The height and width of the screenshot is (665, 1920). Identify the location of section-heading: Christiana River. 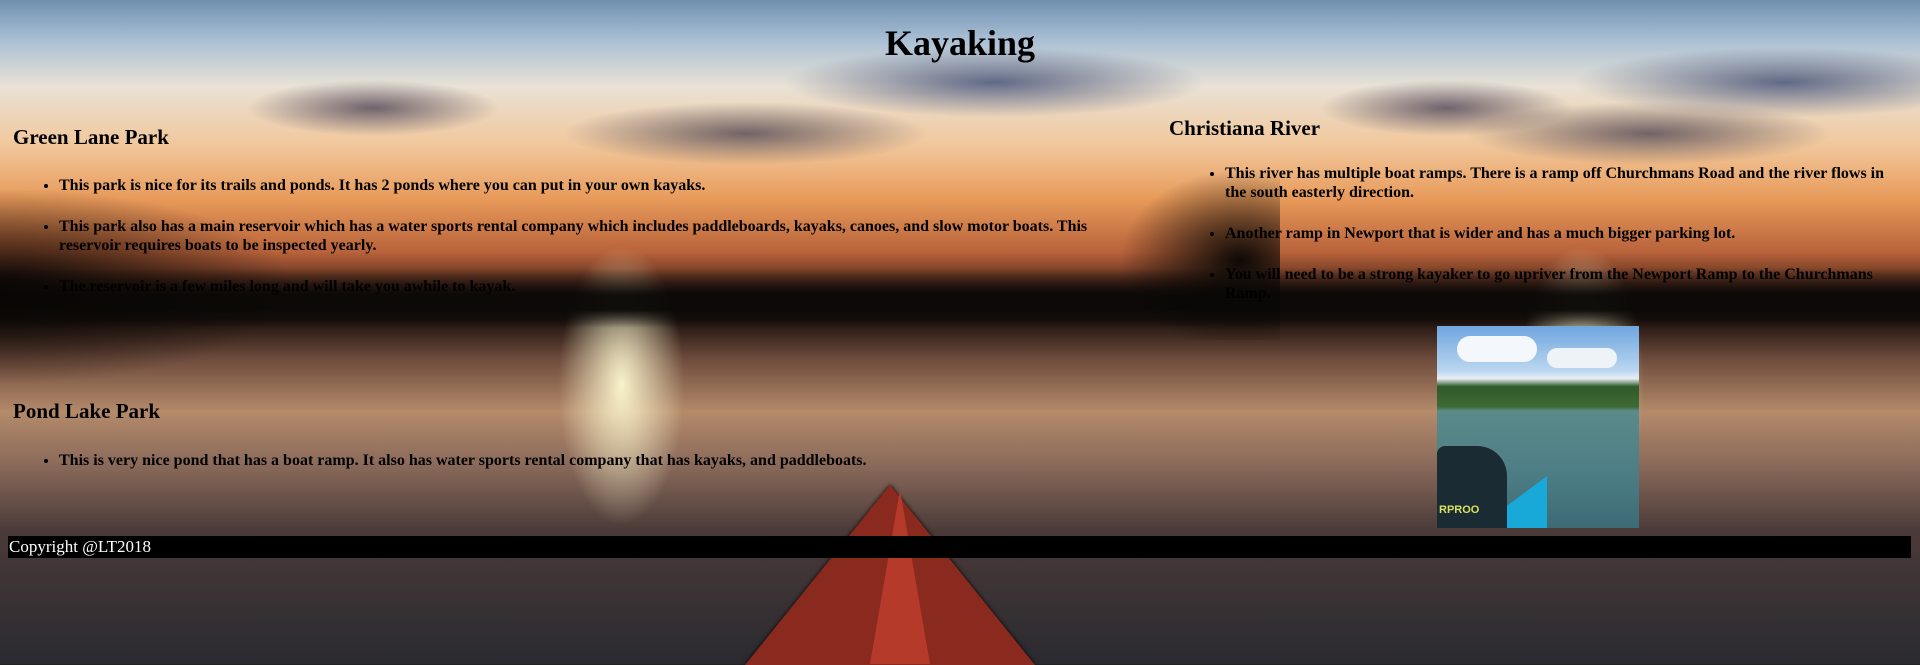
(1245, 128).